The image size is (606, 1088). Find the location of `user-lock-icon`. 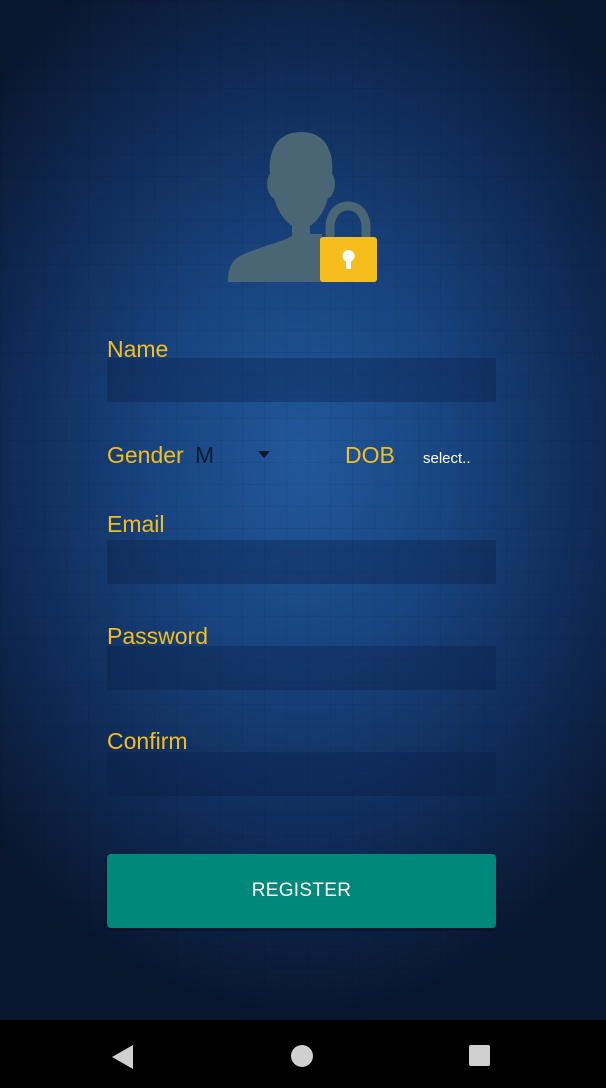

user-lock-icon is located at coordinates (302, 207).